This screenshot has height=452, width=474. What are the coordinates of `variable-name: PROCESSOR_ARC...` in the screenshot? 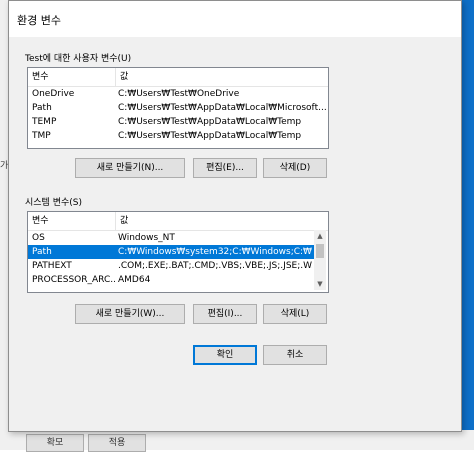 It's located at (74, 280).